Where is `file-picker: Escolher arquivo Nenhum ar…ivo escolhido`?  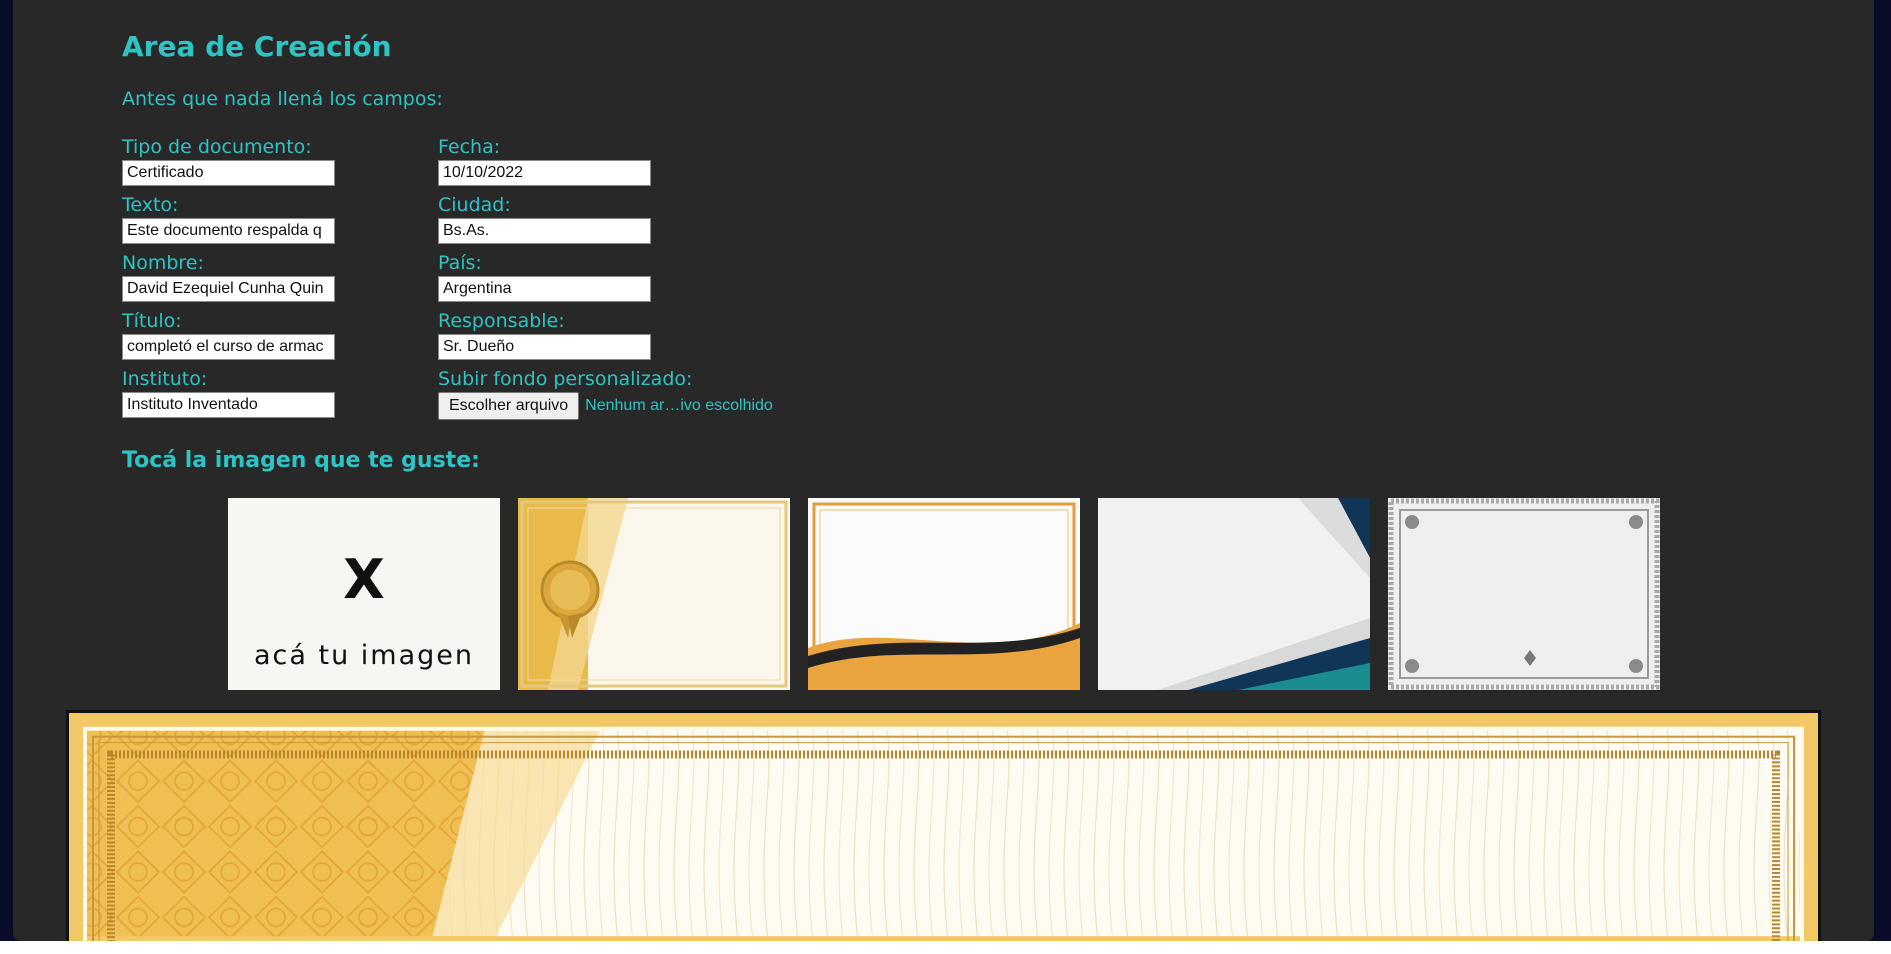
file-picker: Escolher arquivo Nenhum ar…ivo escolhido is located at coordinates (605, 406).